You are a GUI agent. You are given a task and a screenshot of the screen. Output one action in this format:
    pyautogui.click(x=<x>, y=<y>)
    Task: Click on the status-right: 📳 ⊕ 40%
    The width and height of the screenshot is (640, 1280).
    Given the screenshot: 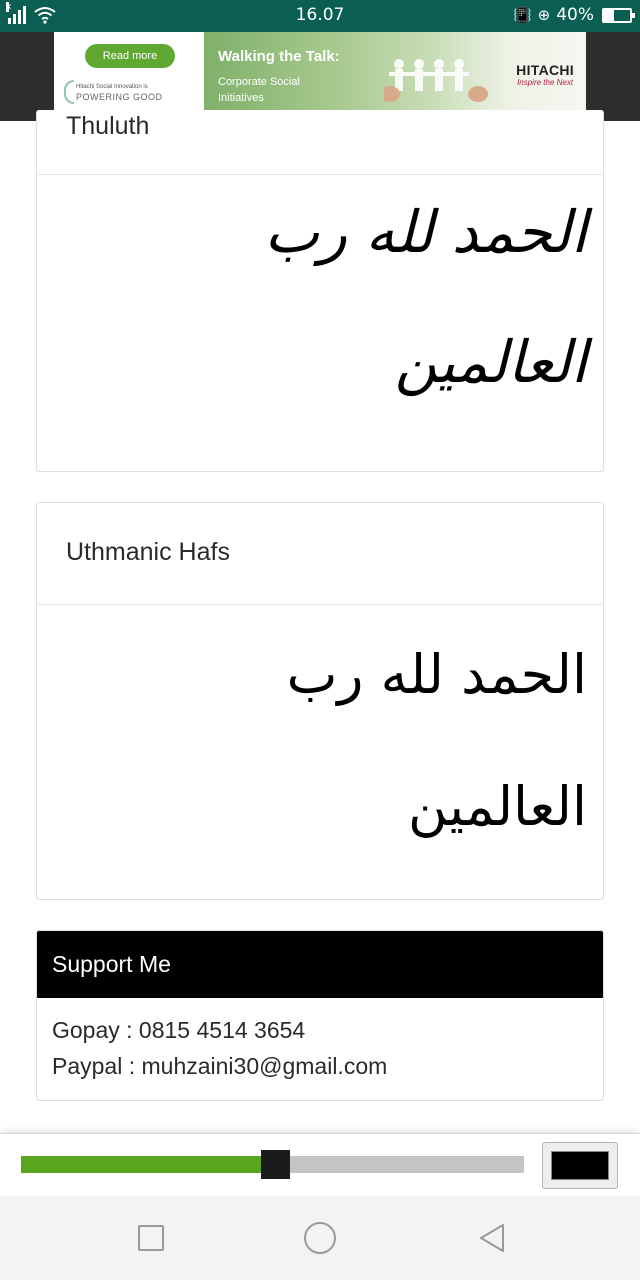 What is the action you would take?
    pyautogui.click(x=573, y=15)
    